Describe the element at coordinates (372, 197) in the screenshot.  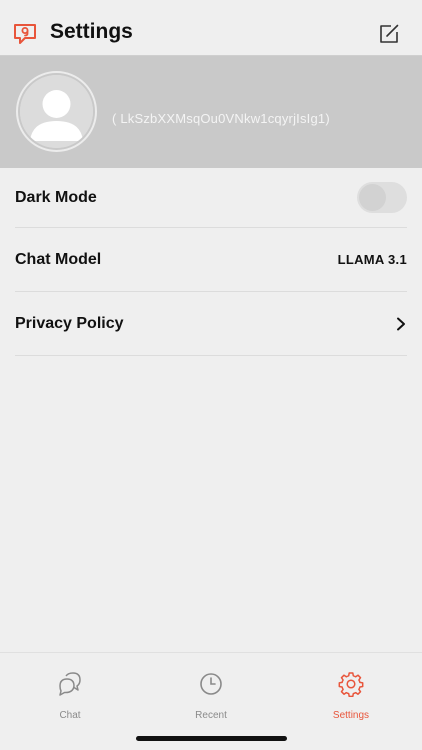
I see `toggle-knob` at that location.